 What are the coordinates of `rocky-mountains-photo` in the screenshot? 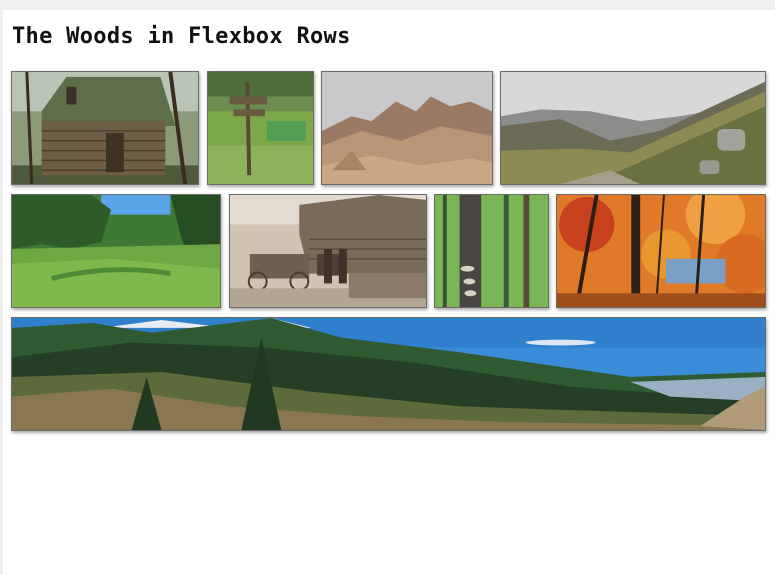 It's located at (407, 128).